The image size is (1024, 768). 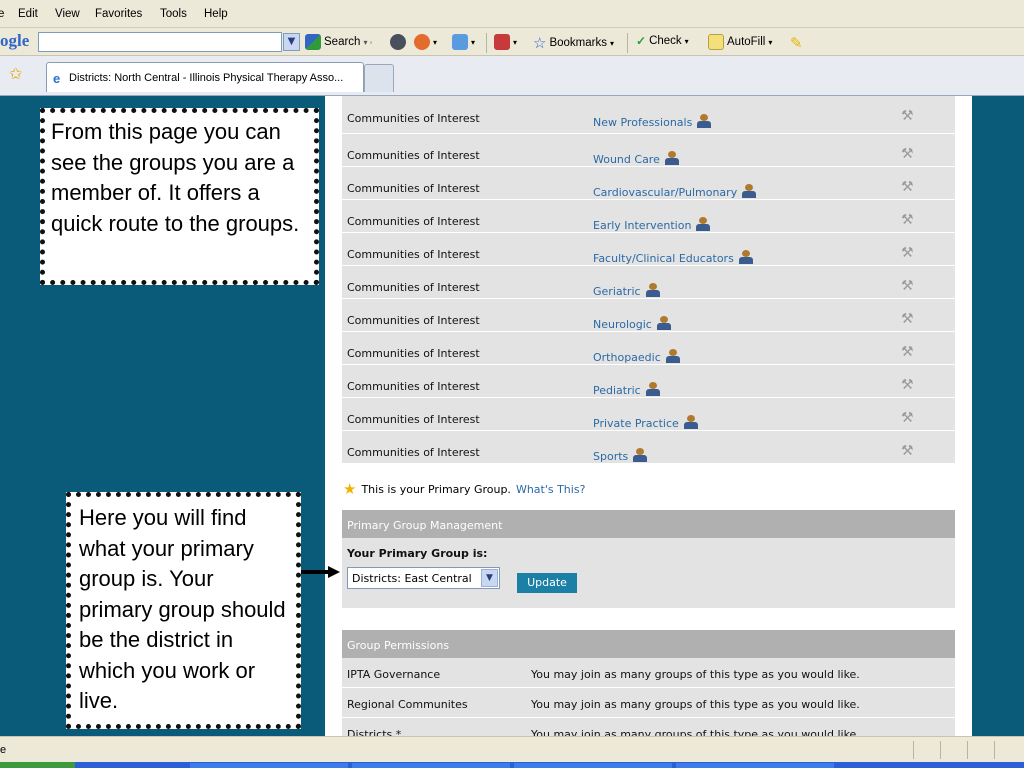 I want to click on primary-group-select: Districts: East Central ▼, so click(x=423, y=578).